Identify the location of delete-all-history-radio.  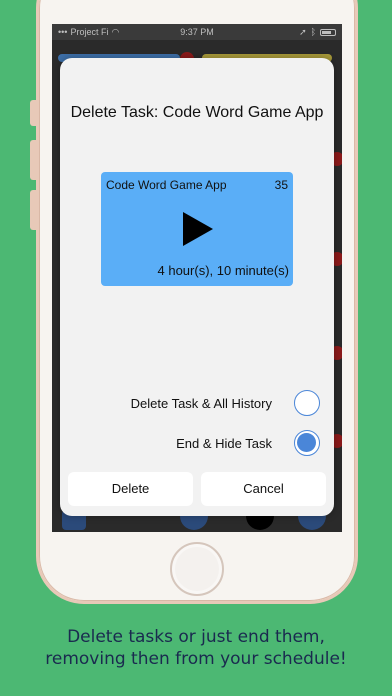
(307, 403).